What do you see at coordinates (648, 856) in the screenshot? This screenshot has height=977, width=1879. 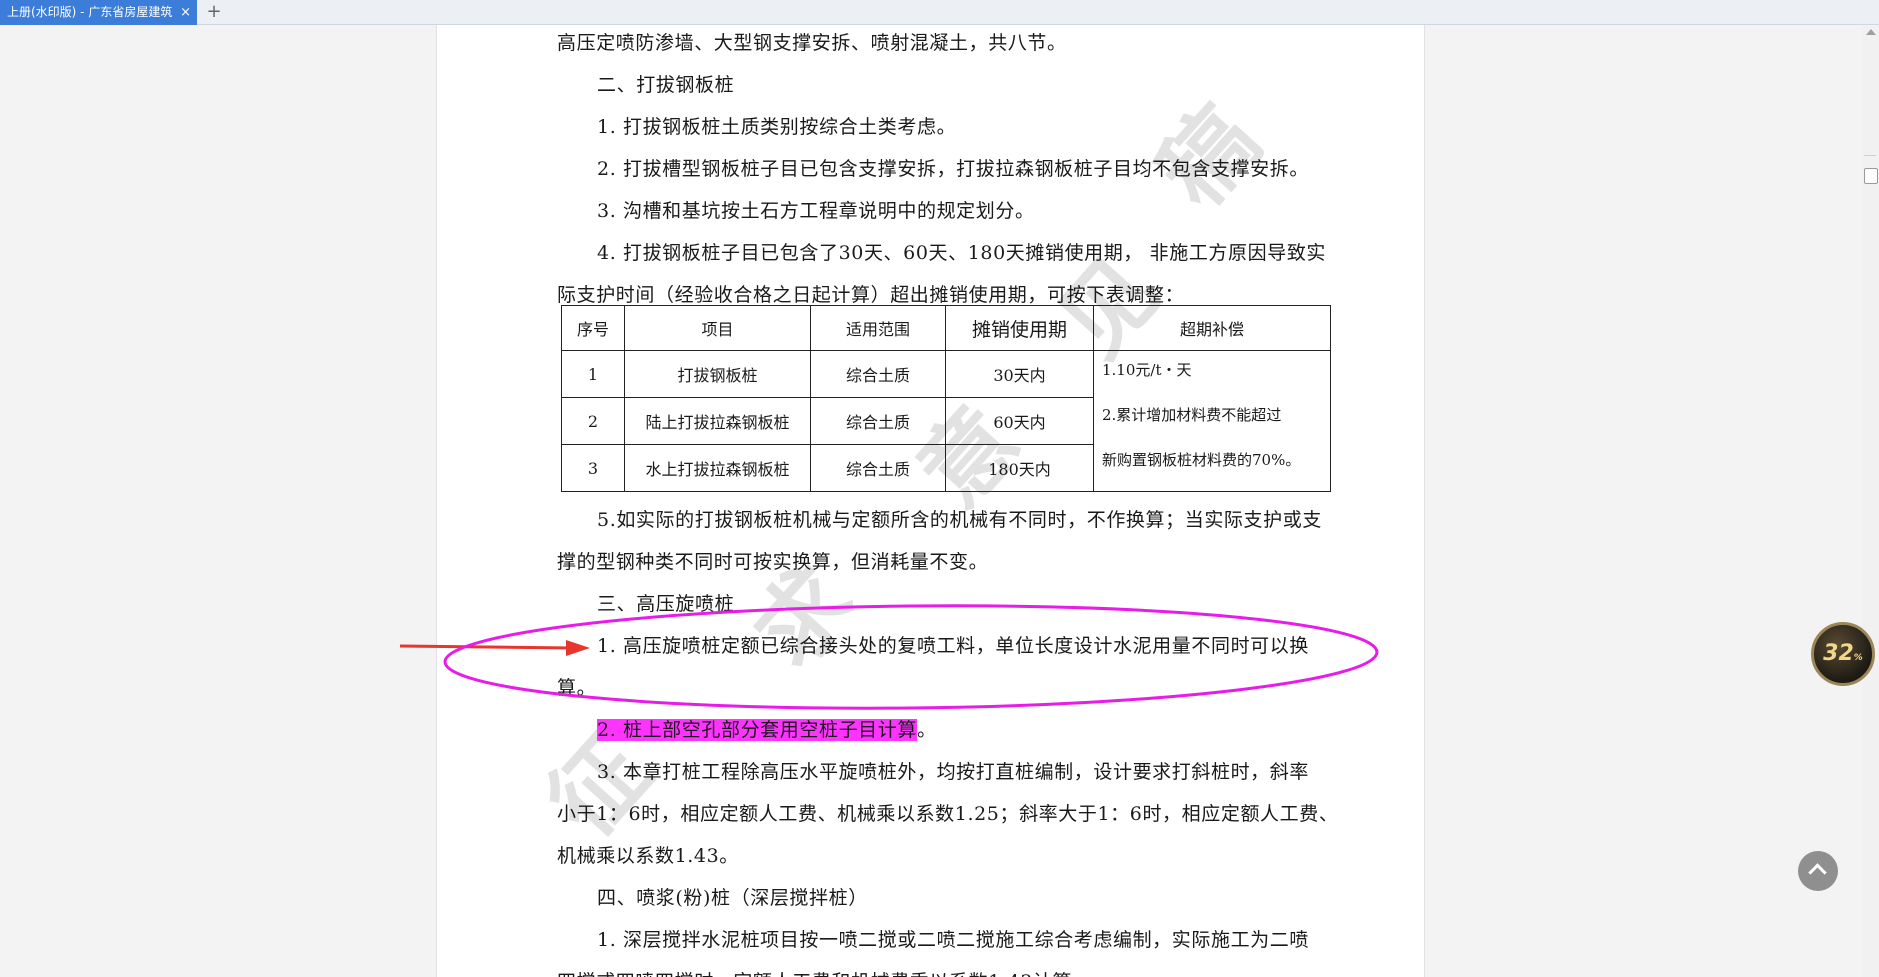 I see `paragraph: 机械乘以系数1.43。` at bounding box center [648, 856].